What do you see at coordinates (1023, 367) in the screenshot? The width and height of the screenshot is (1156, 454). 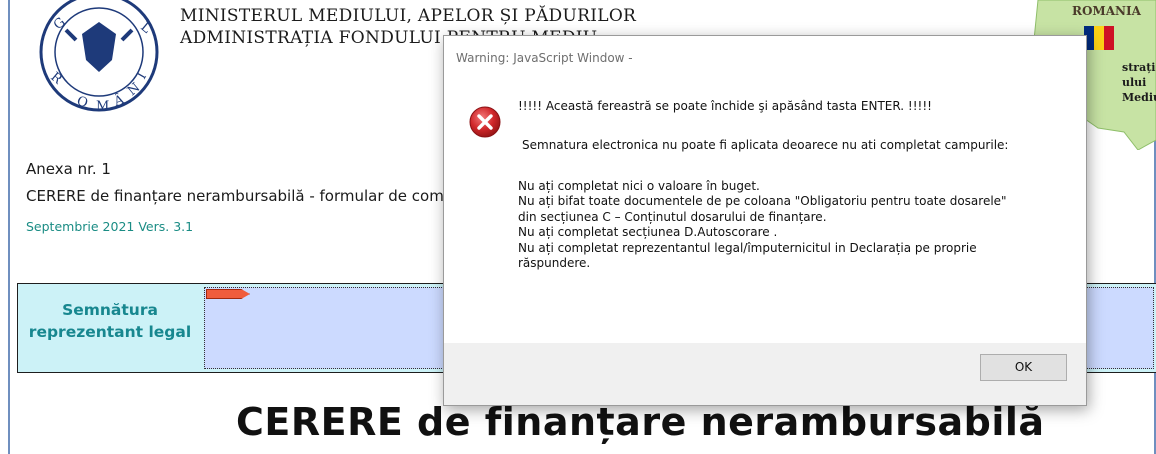 I see `ok-button: OK` at bounding box center [1023, 367].